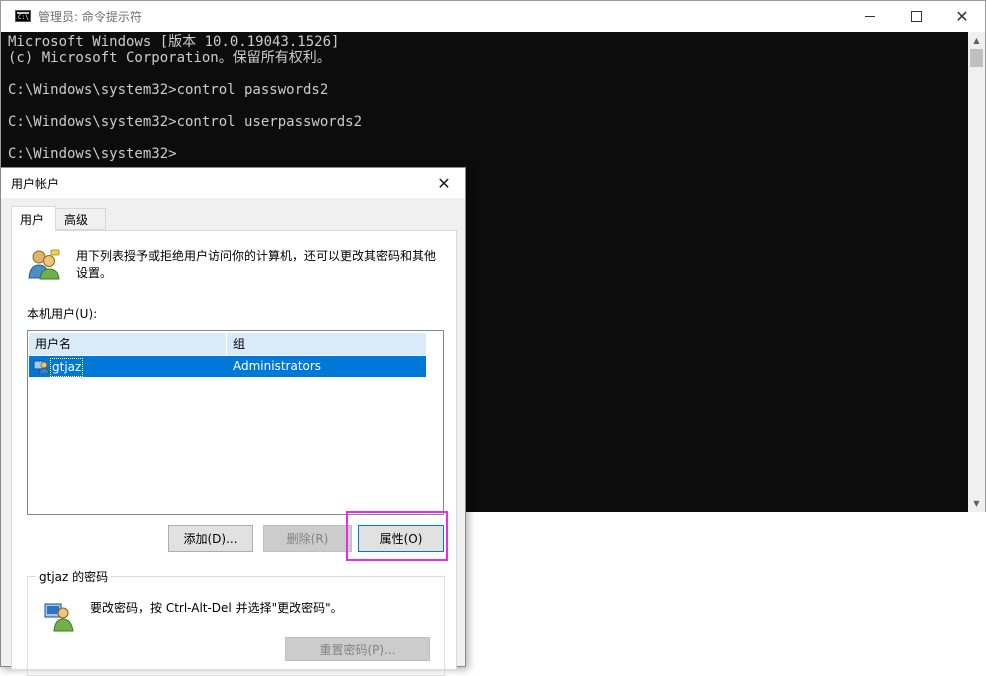  I want to click on maximize-button, so click(916, 16).